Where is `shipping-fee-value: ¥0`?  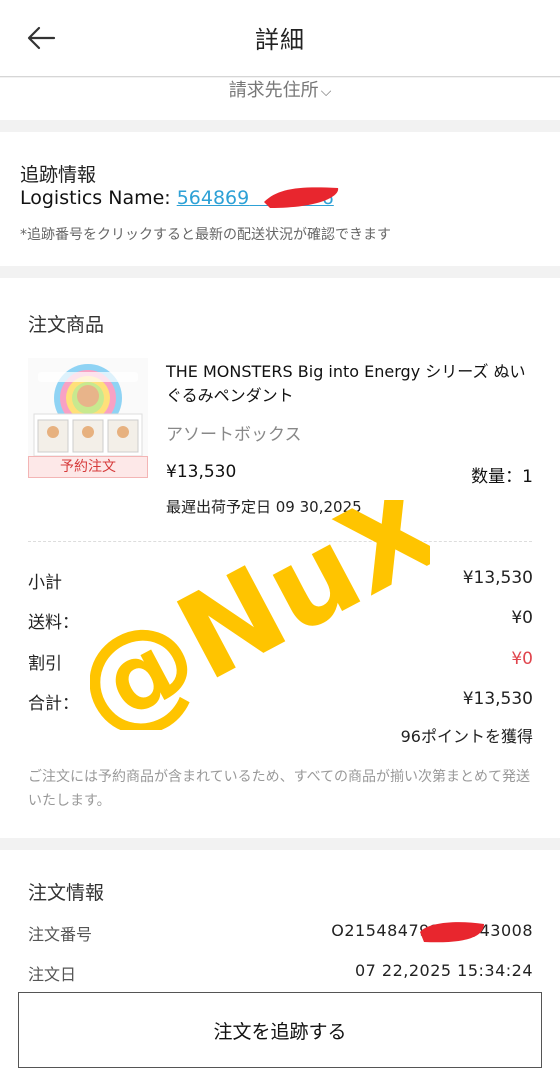
shipping-fee-value: ¥0 is located at coordinates (522, 618).